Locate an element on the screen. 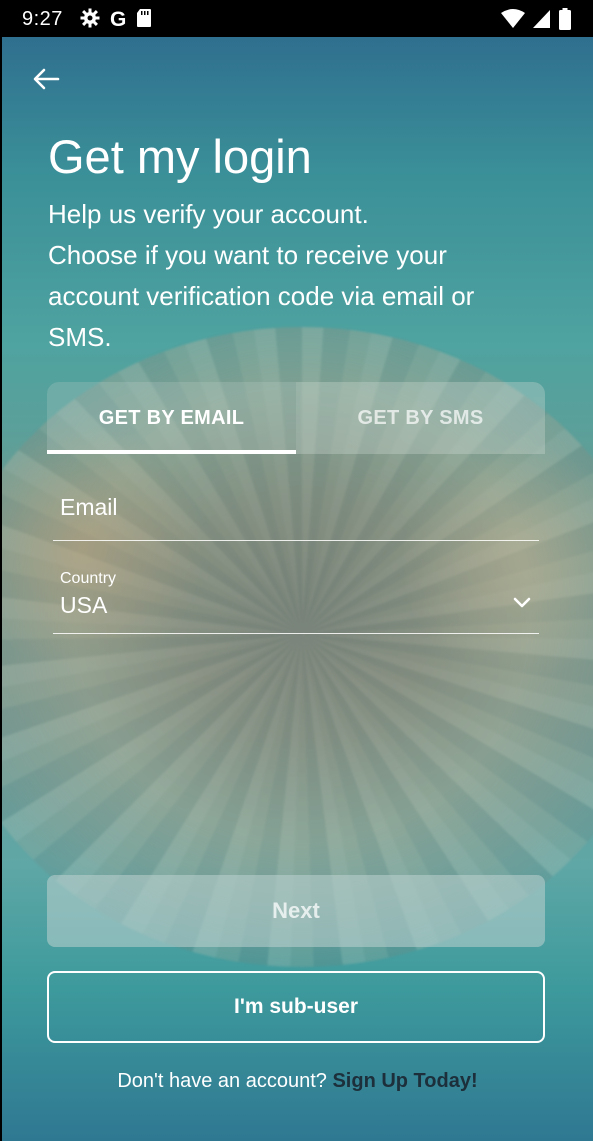 The width and height of the screenshot is (593, 1141). status-bar: 9:27 G is located at coordinates (296, 18).